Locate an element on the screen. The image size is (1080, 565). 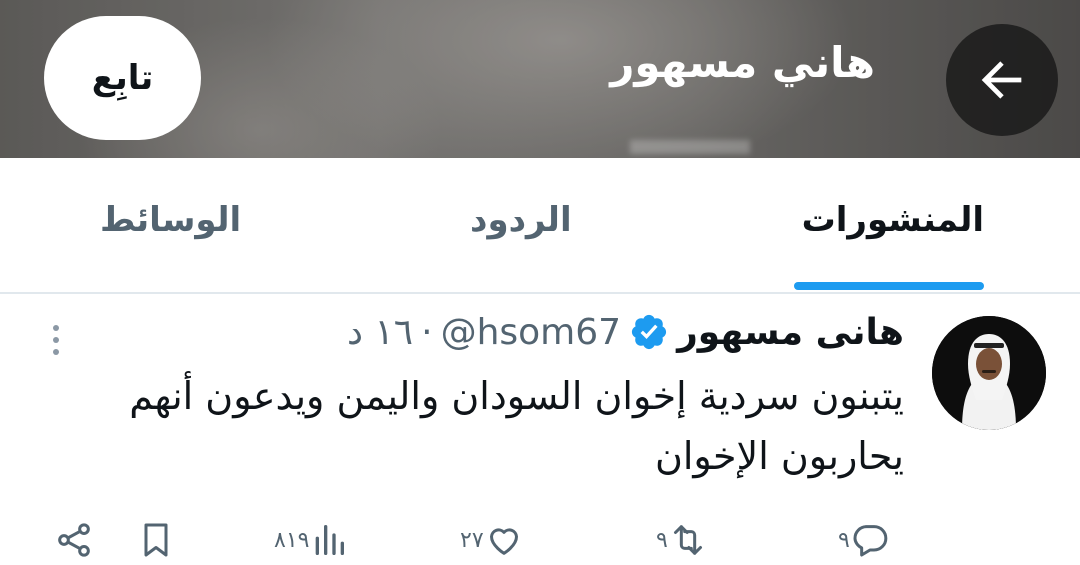
share-button is located at coordinates (74, 540).